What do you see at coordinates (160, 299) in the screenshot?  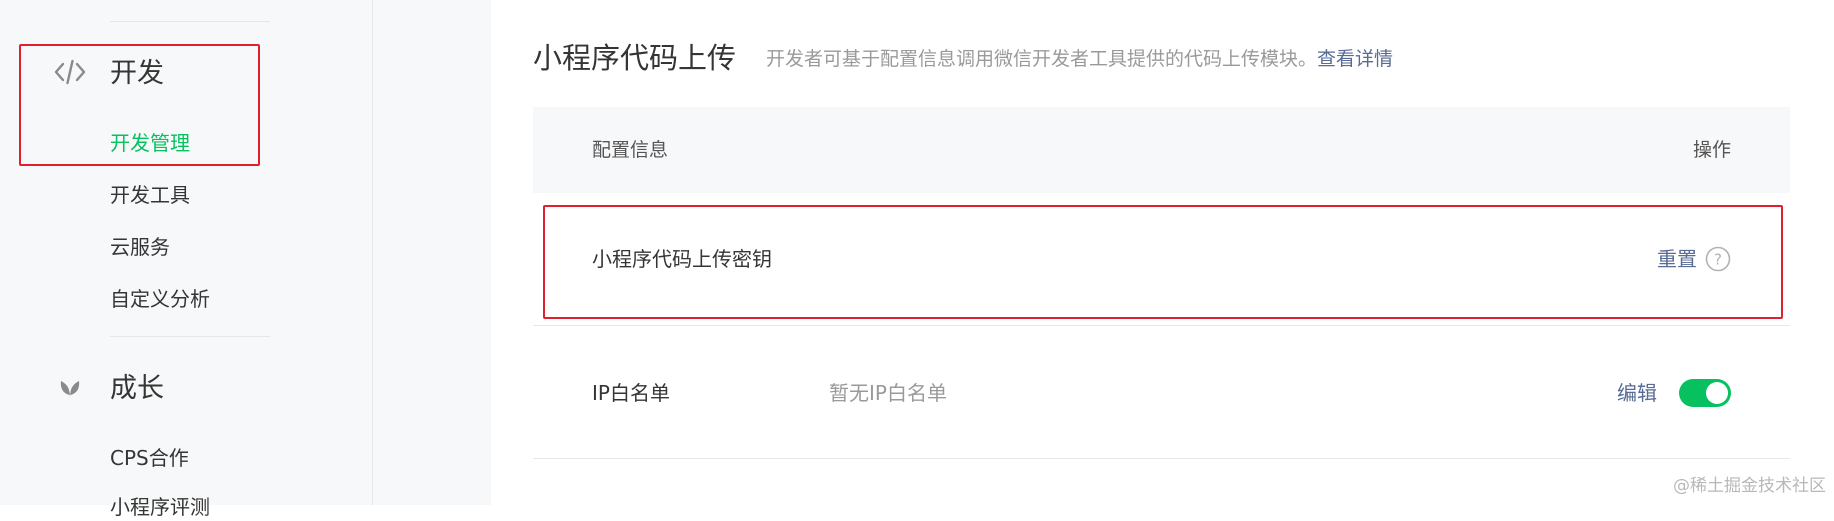 I see `sidebar-item-custom-analysis: 自定义分析` at bounding box center [160, 299].